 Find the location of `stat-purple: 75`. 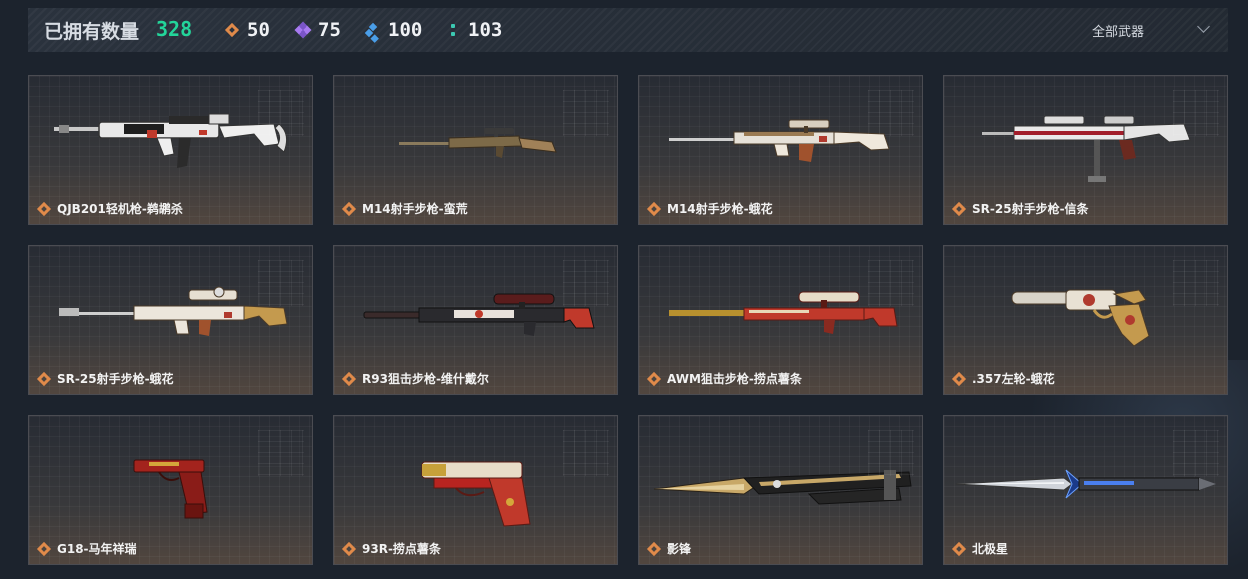

stat-purple: 75 is located at coordinates (318, 30).